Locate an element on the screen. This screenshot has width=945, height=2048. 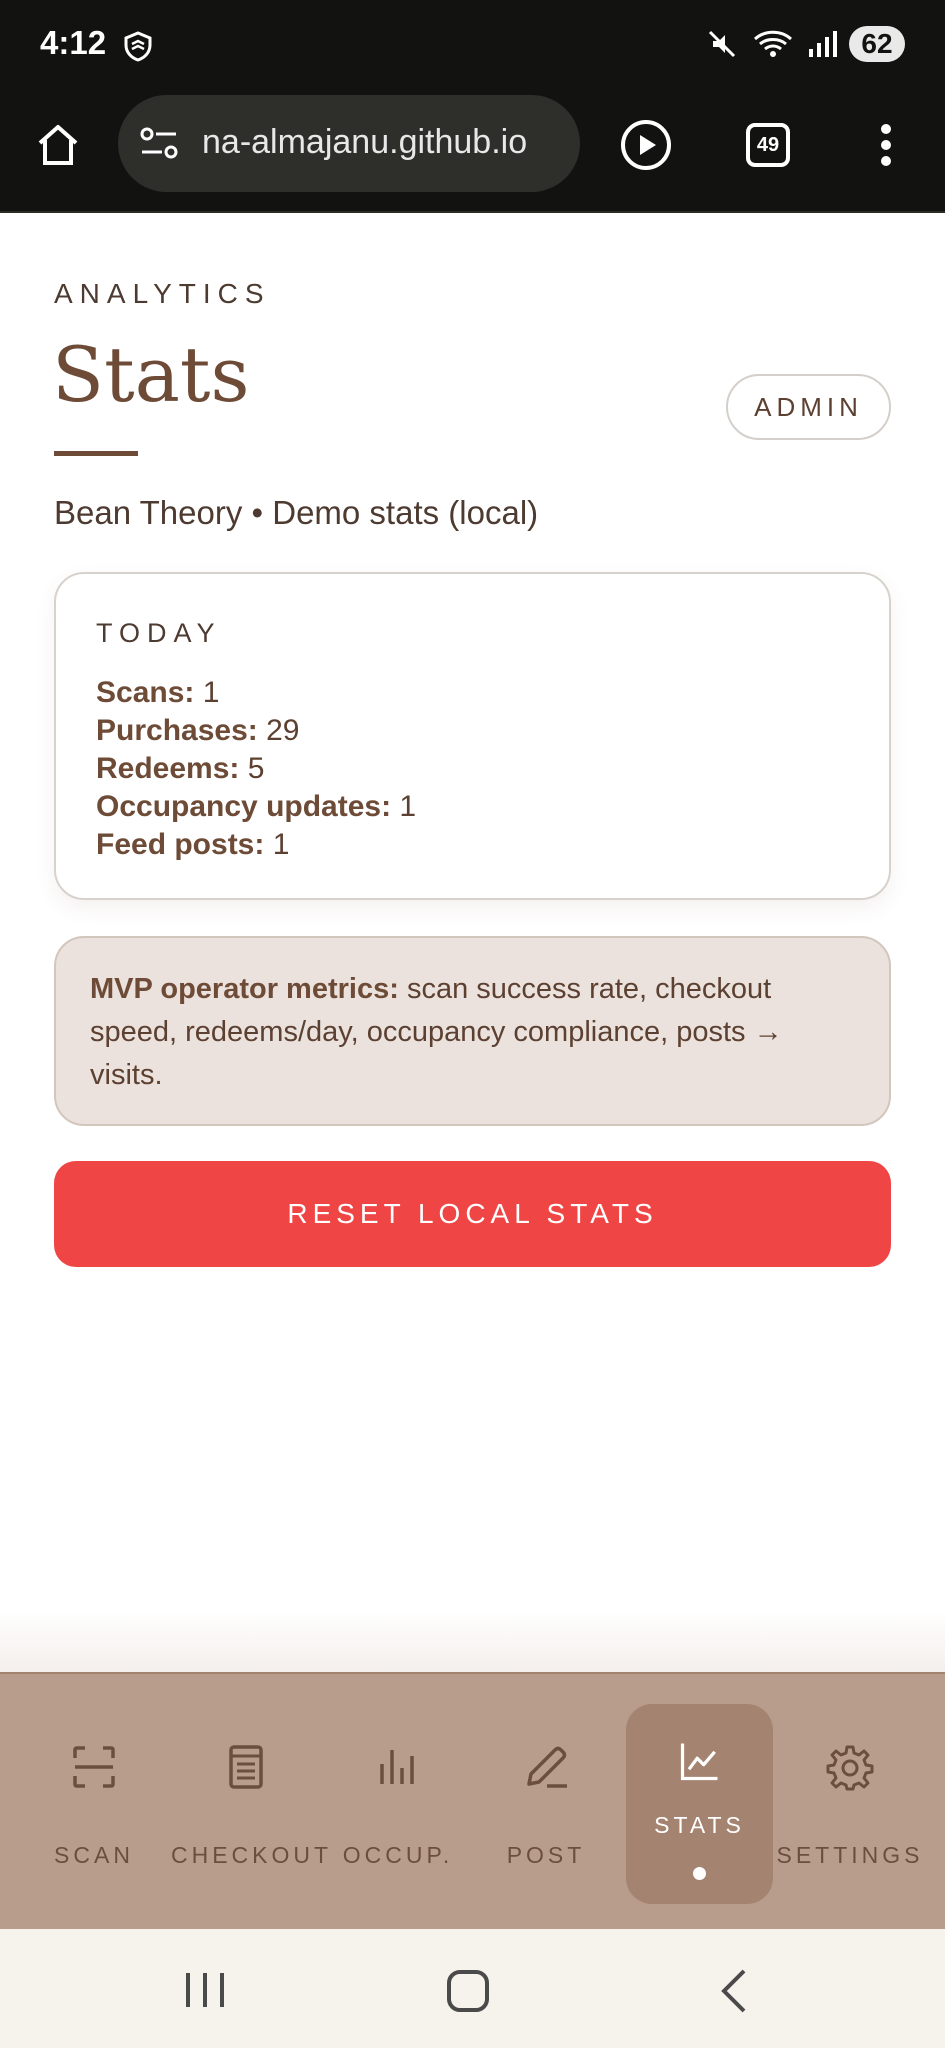
browser-toolbar: na-almajanu.github.io 49 is located at coordinates (472, 152).